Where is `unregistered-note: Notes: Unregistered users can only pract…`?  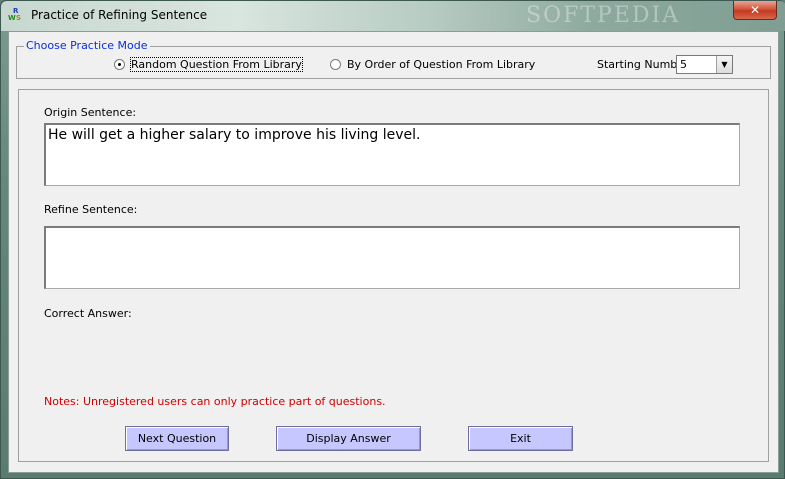 unregistered-note: Notes: Unregistered users can only pract… is located at coordinates (215, 401).